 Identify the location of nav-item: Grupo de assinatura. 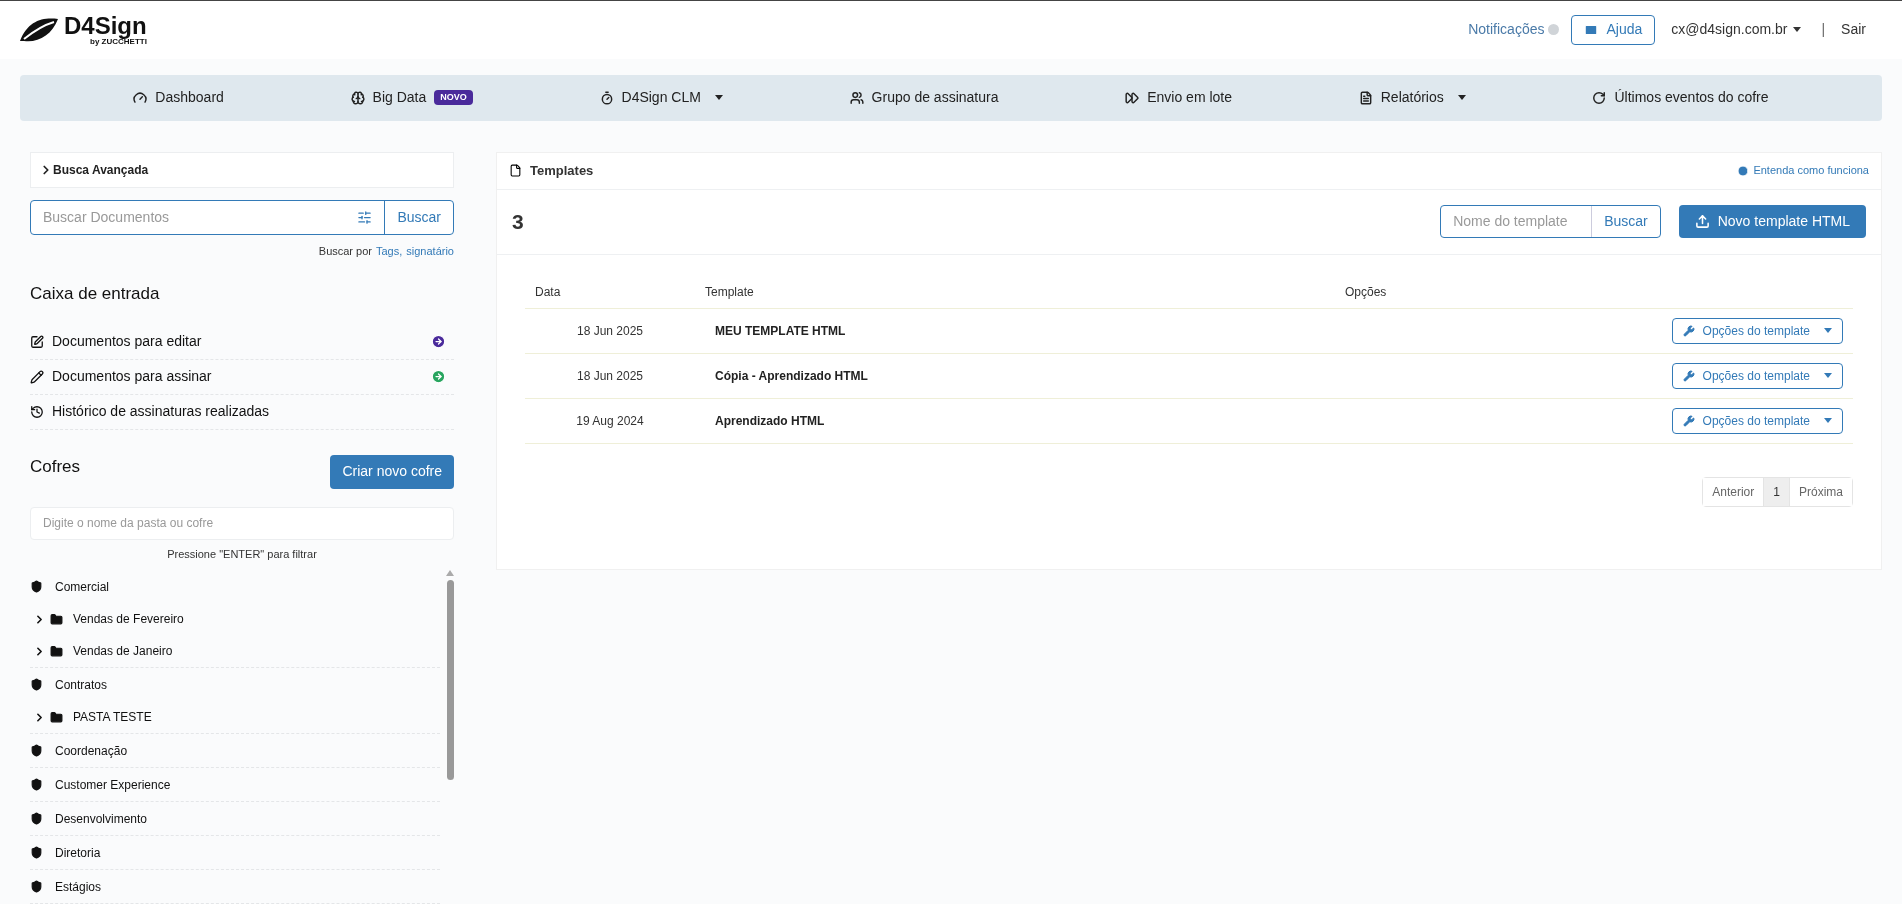
(924, 98).